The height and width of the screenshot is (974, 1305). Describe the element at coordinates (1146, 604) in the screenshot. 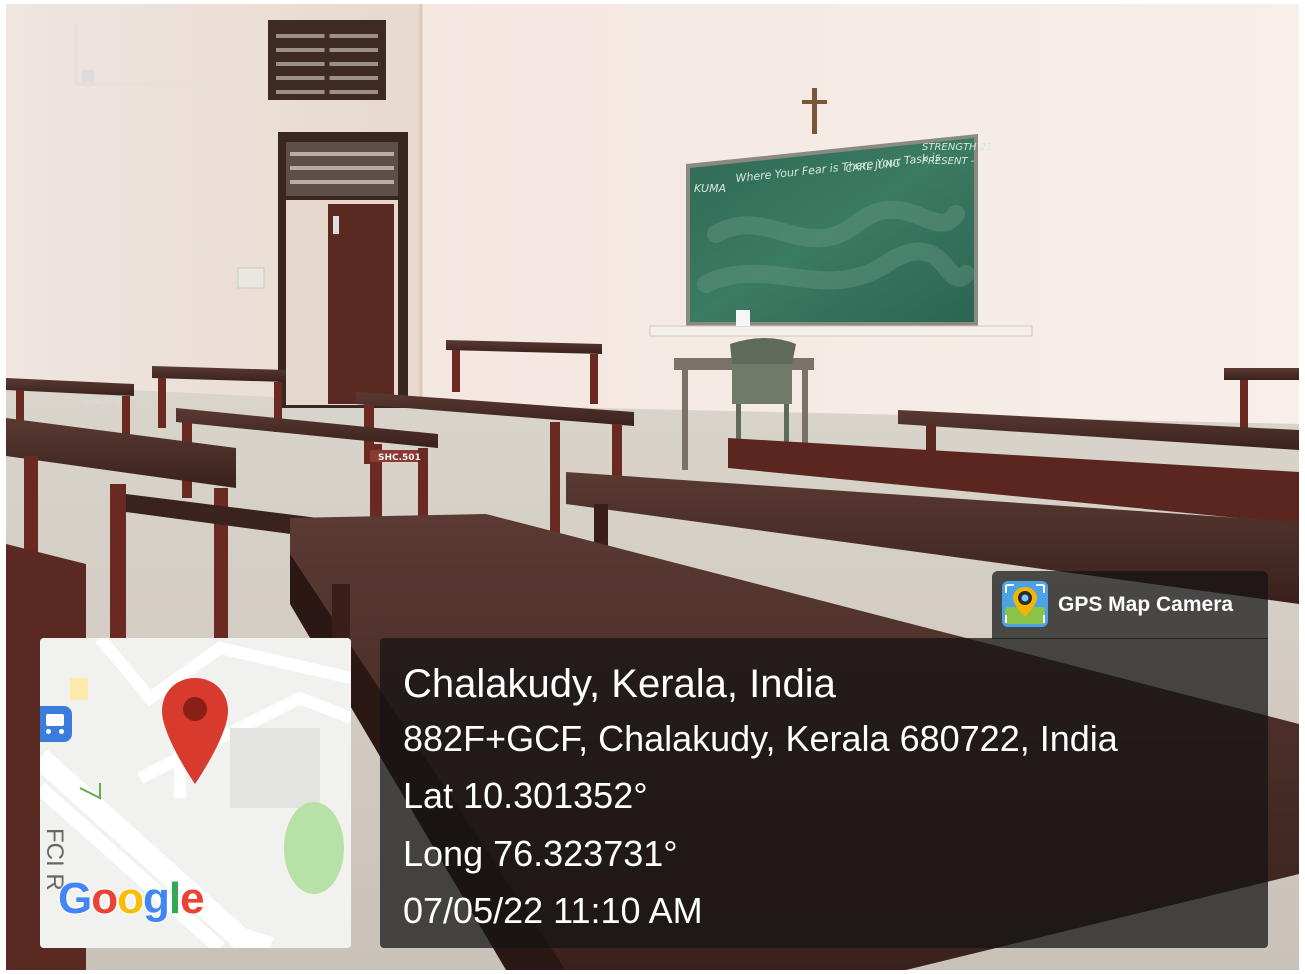

I see `gps-map-camera-label: GPS Map Camera` at that location.